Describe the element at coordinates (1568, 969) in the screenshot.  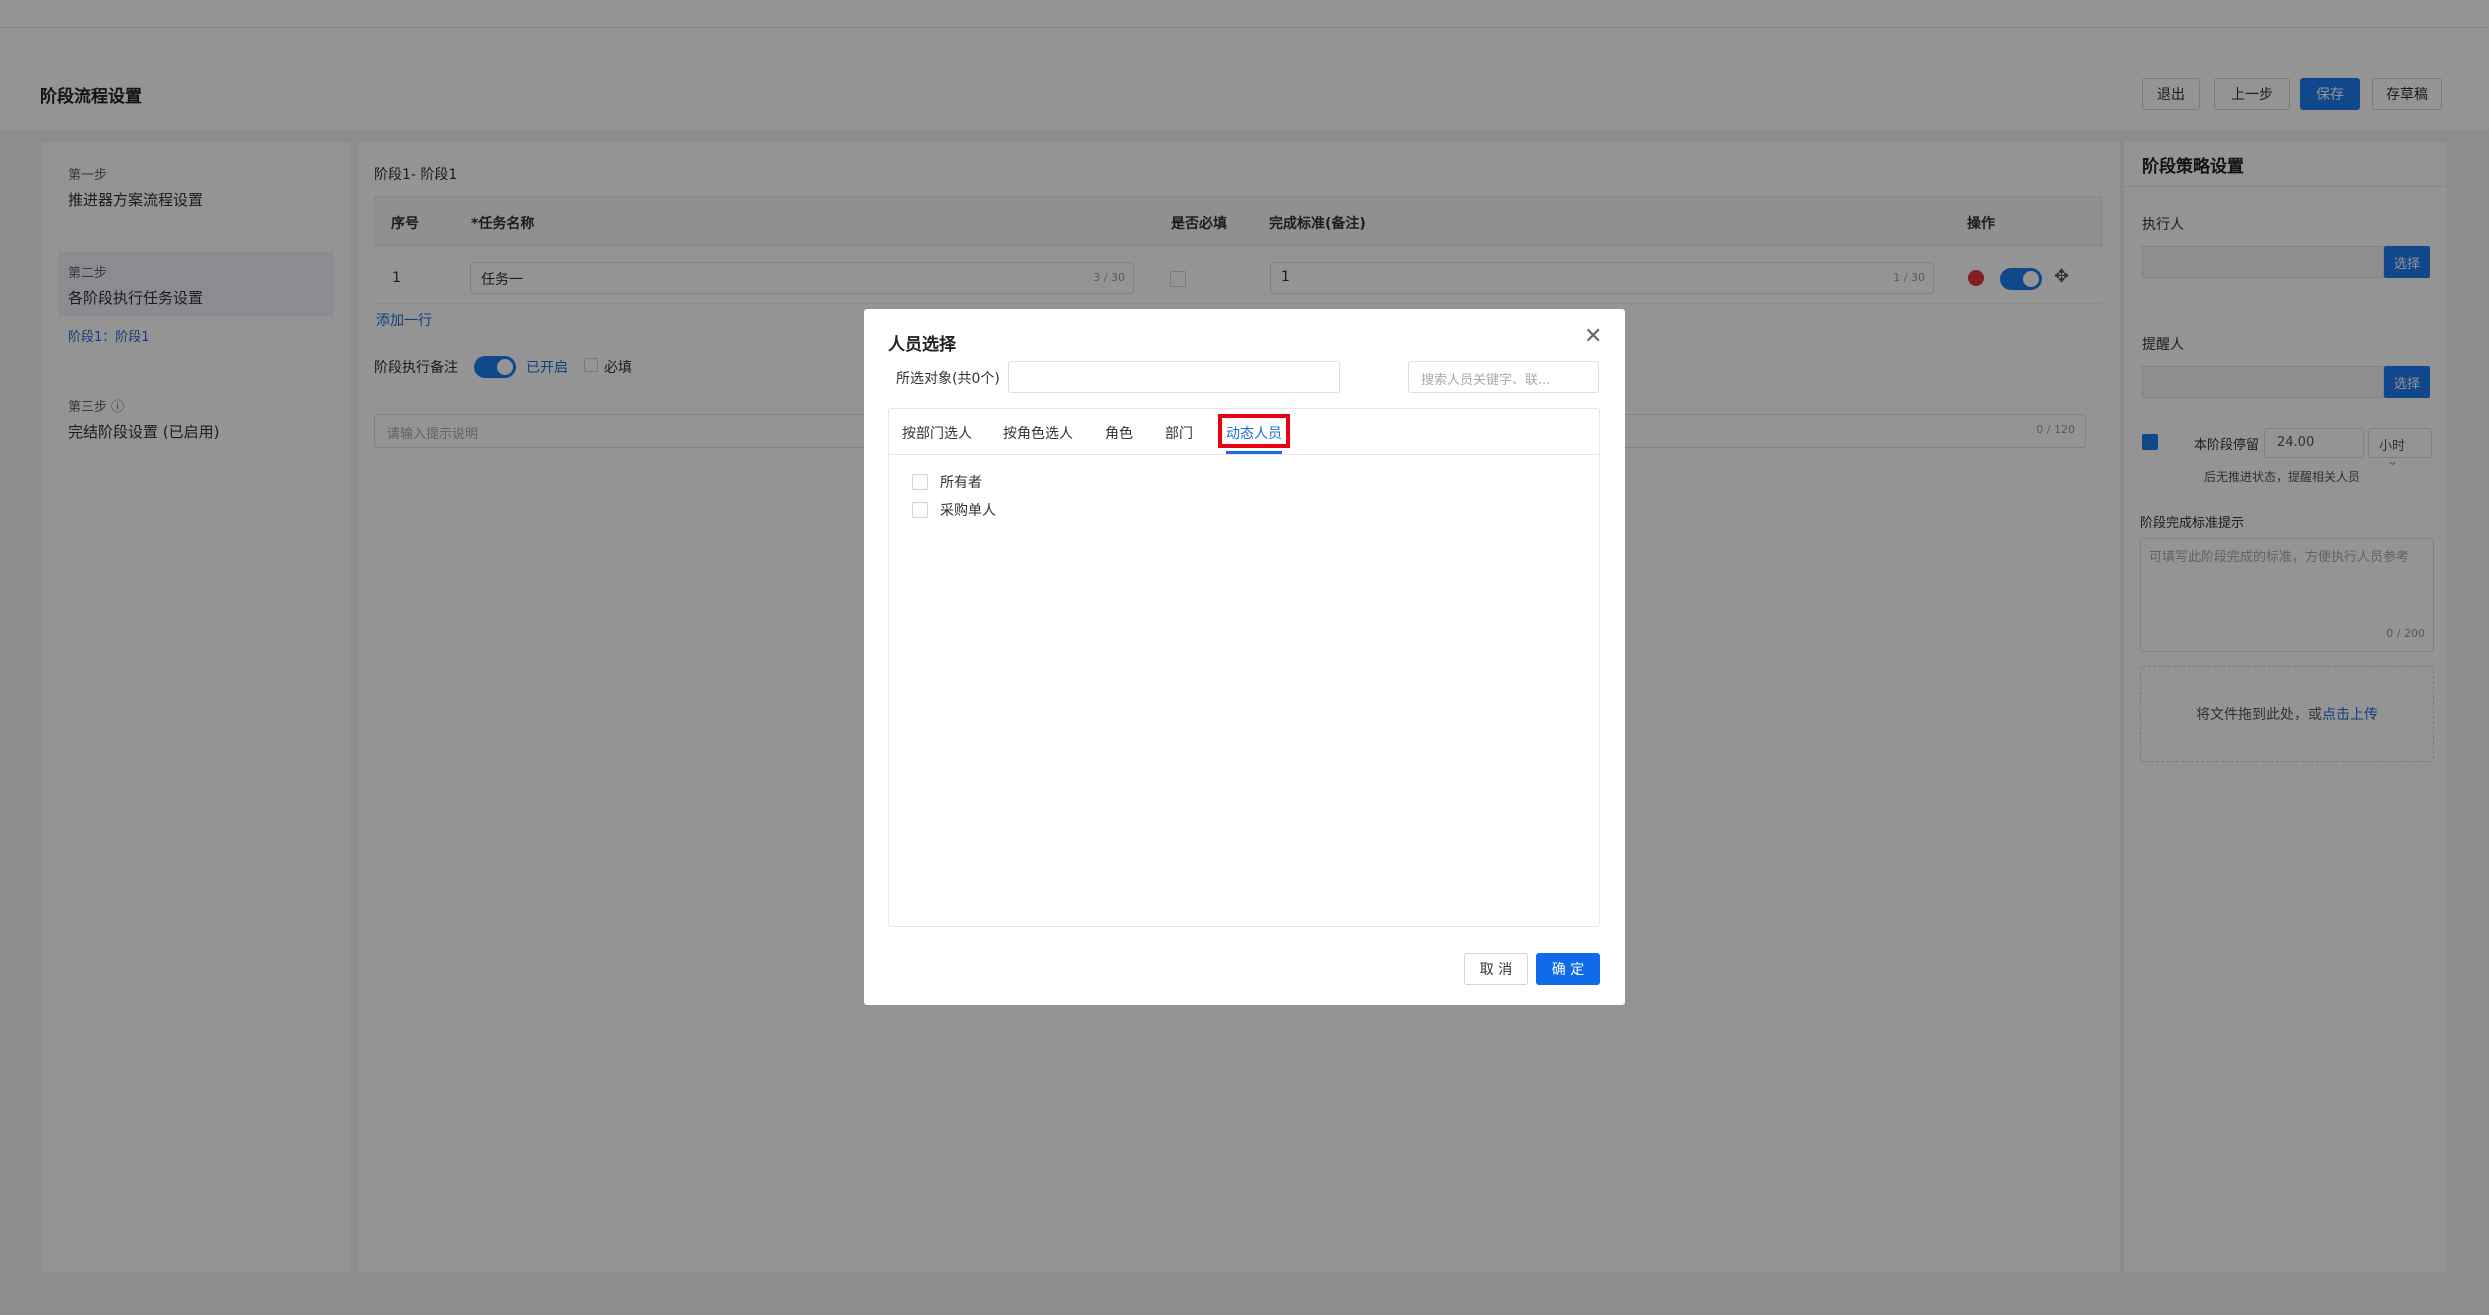
I see `confirm-button: 确 定` at that location.